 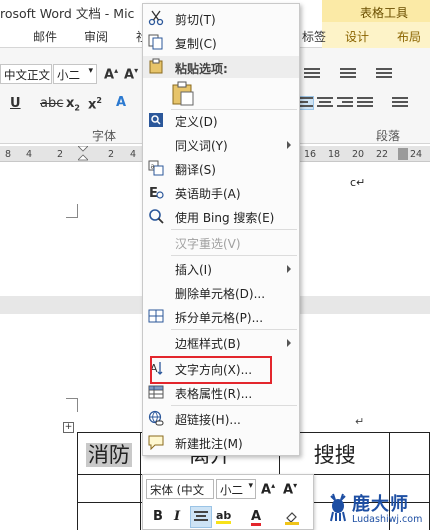 I want to click on cell-text-xiaofang: 消防, so click(x=108, y=454).